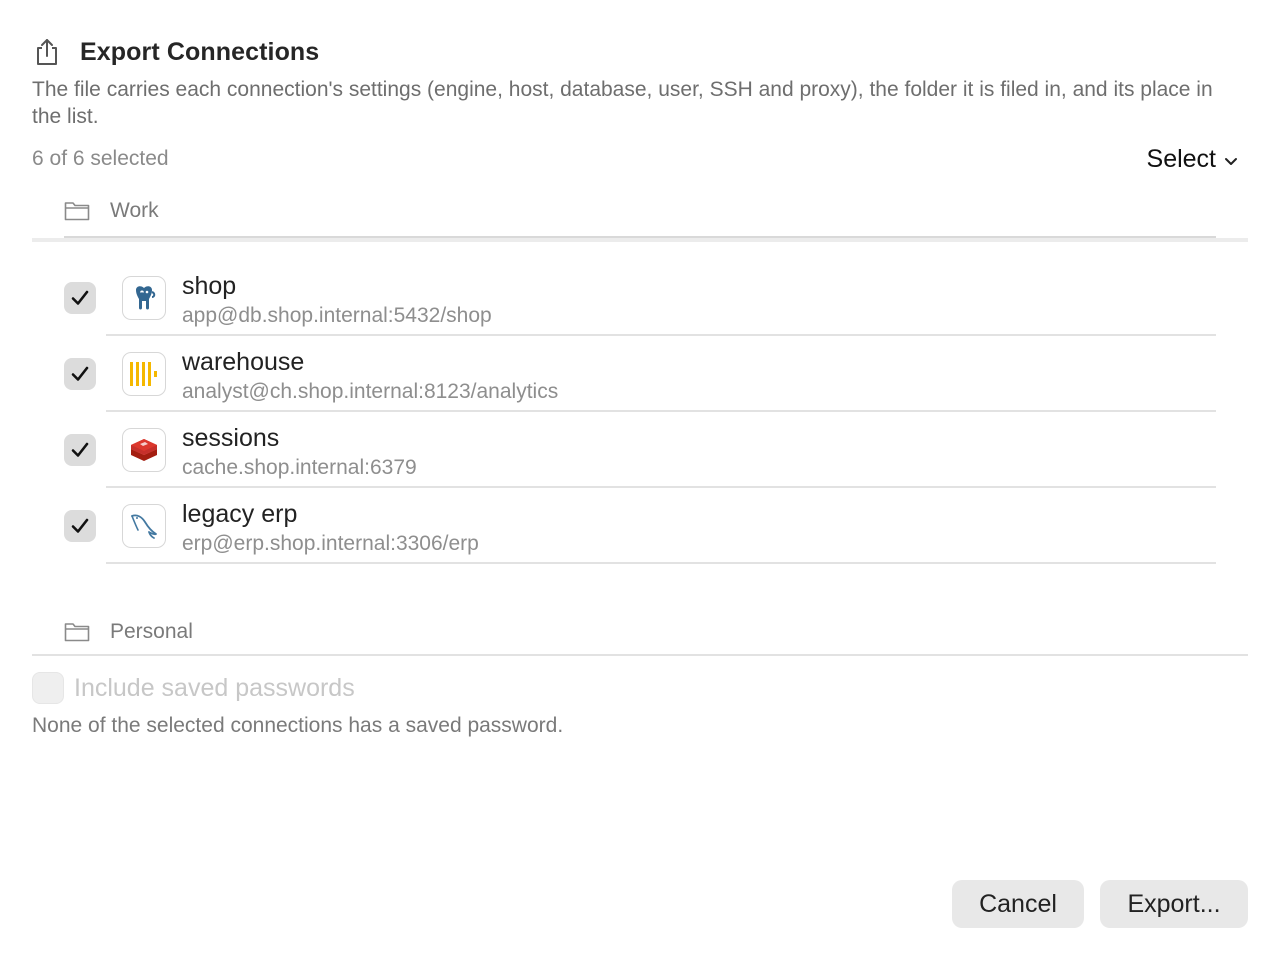  I want to click on dialog-title: Export Connections, so click(200, 51).